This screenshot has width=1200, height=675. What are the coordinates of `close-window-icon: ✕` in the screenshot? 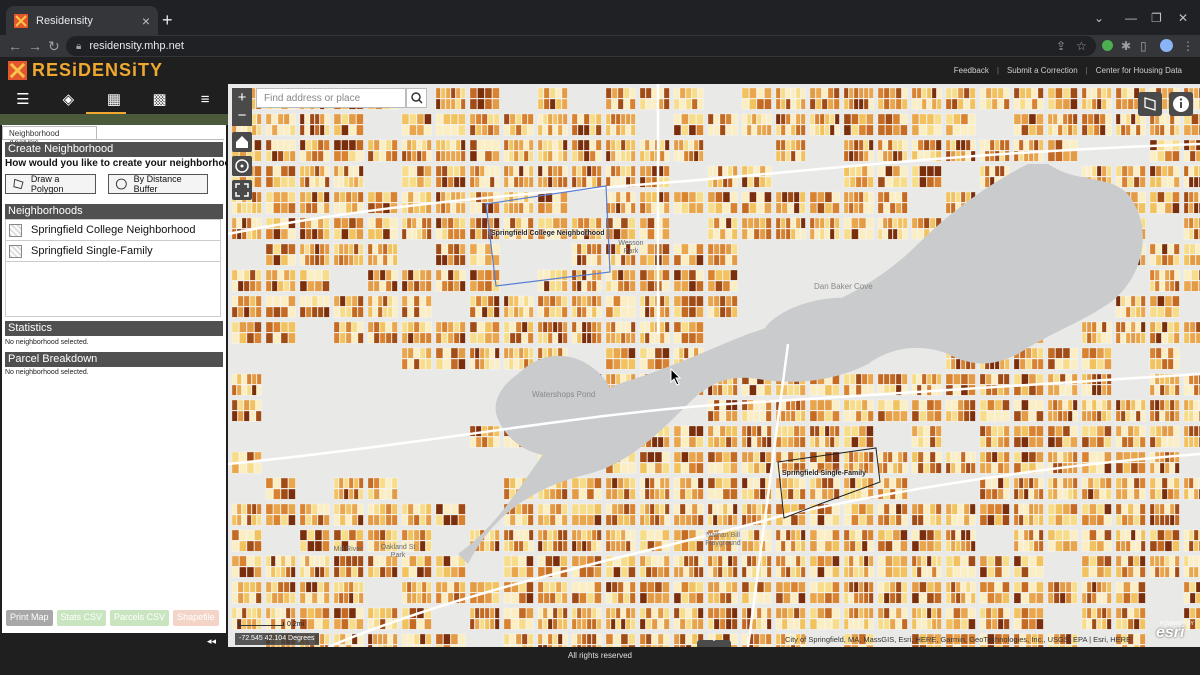 It's located at (1183, 18).